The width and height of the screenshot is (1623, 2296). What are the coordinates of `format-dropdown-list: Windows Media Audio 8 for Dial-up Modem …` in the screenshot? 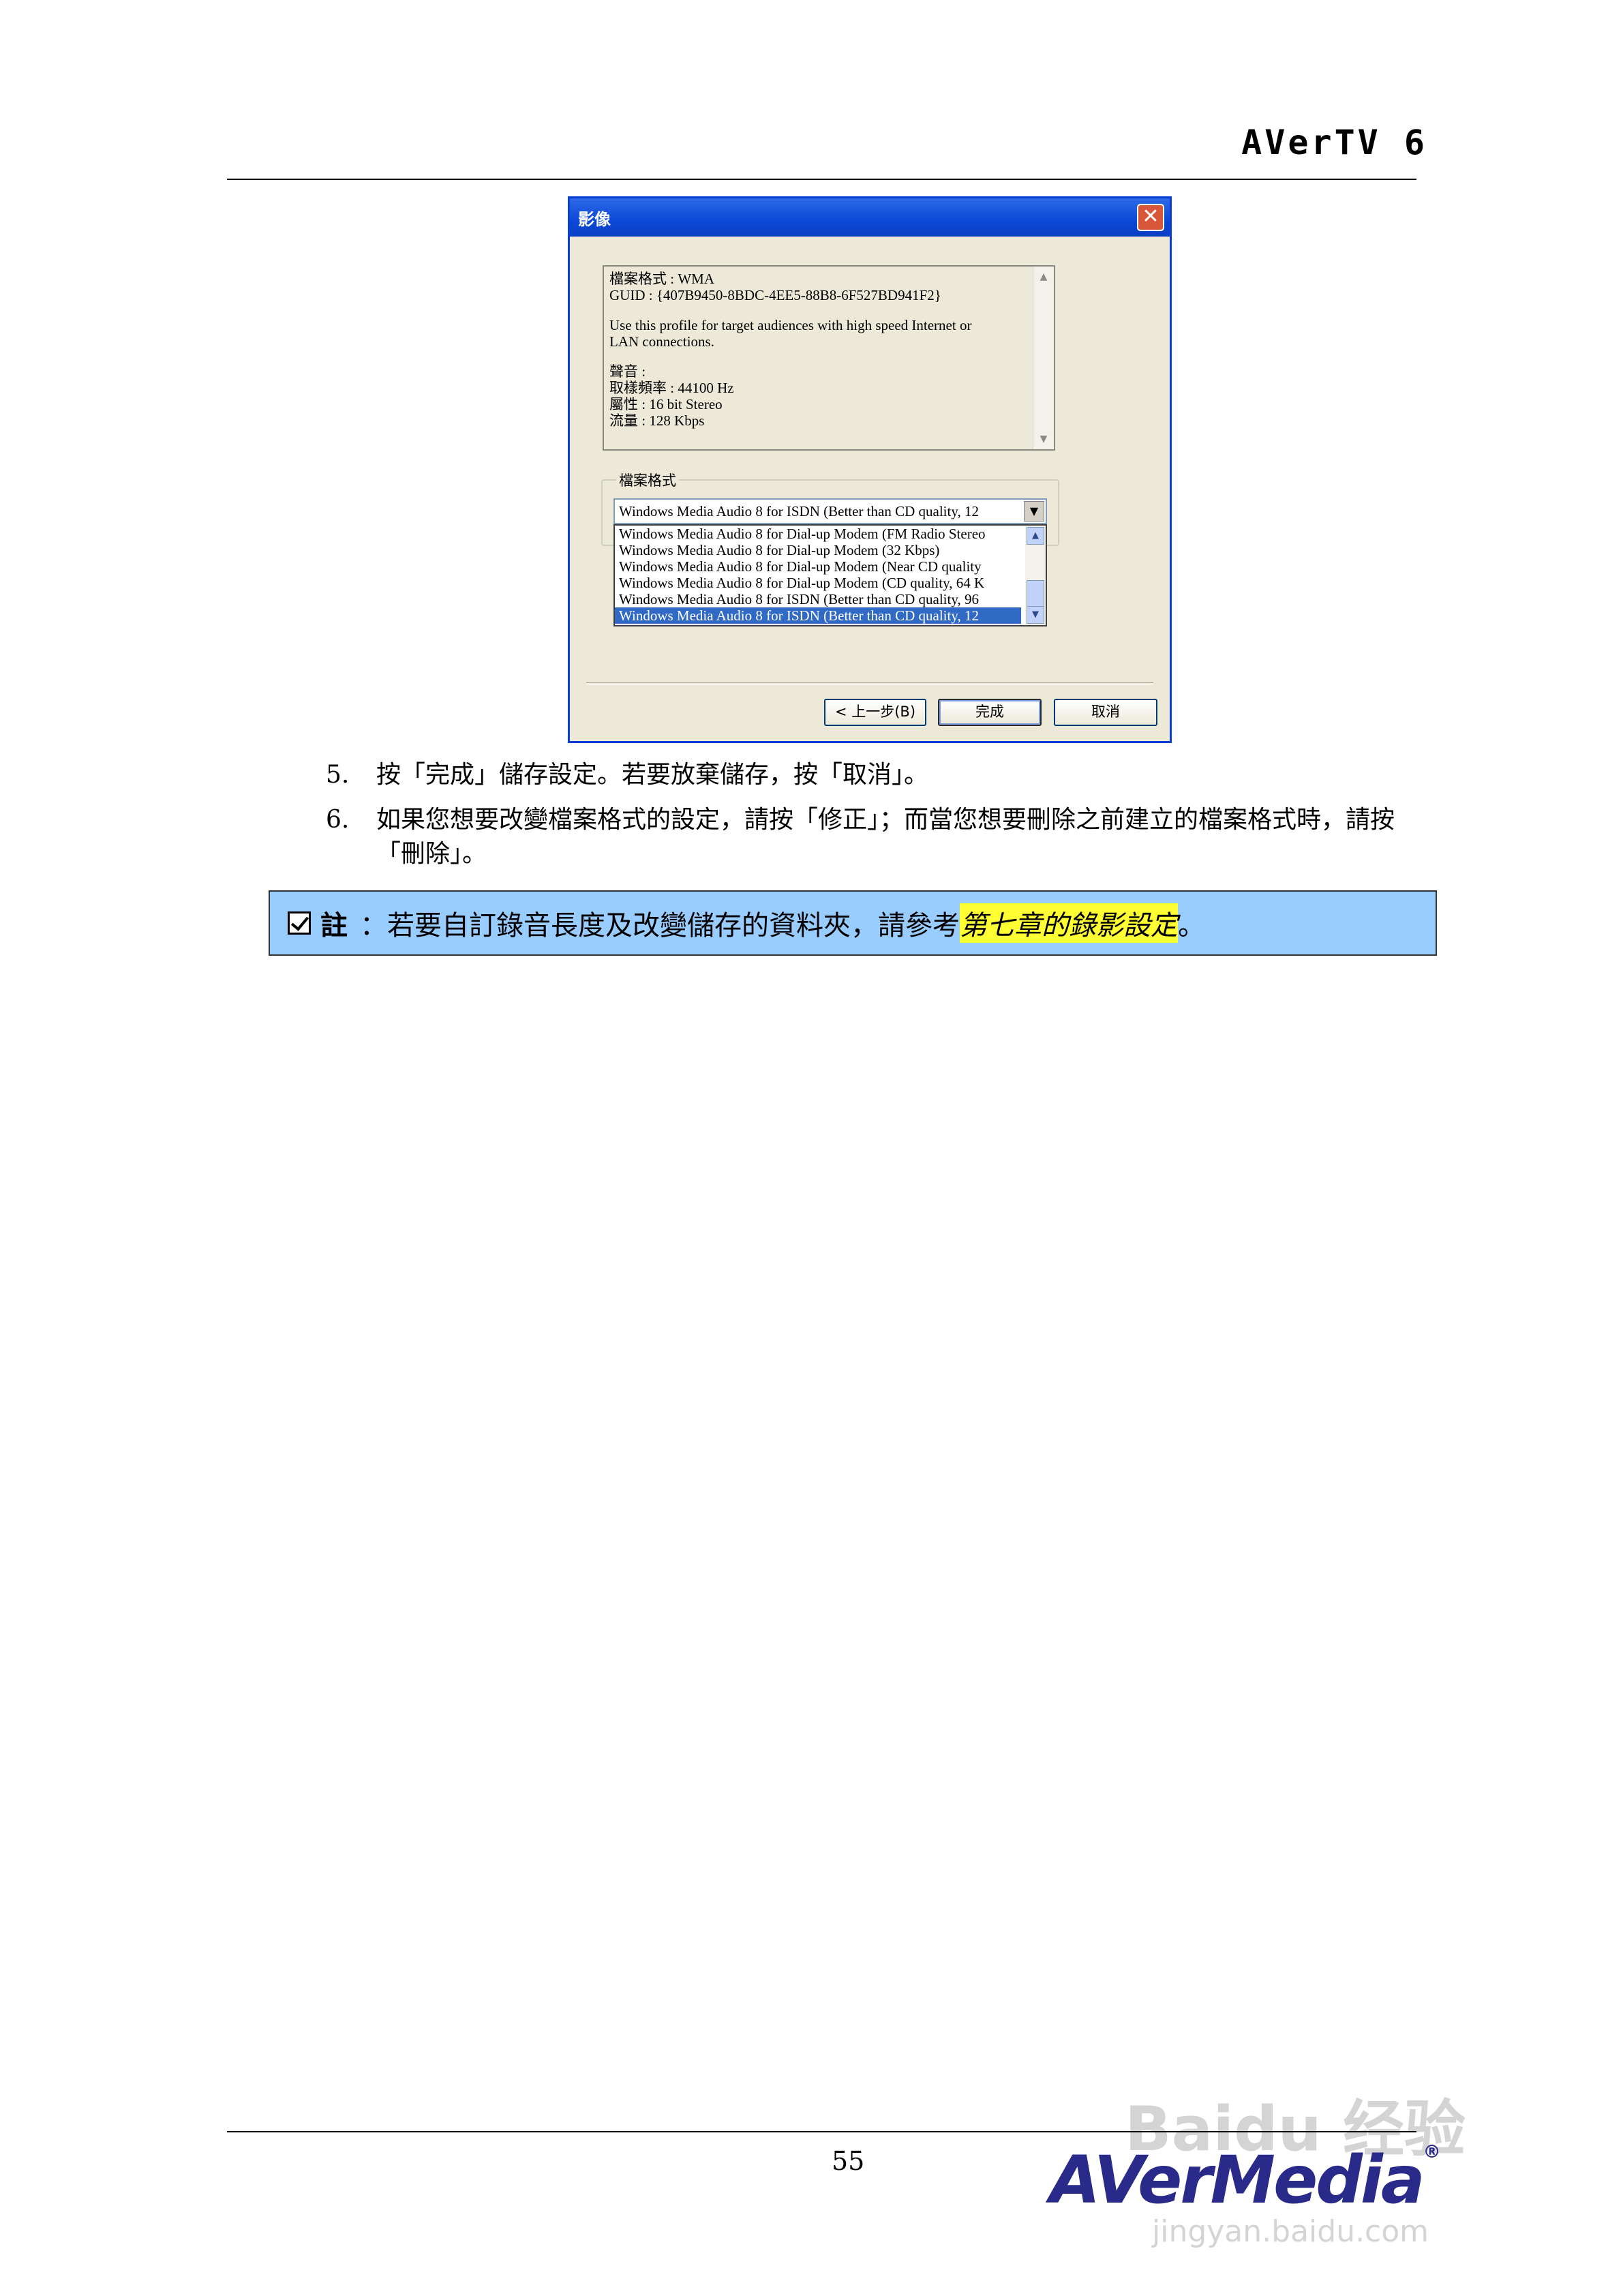 It's located at (830, 575).